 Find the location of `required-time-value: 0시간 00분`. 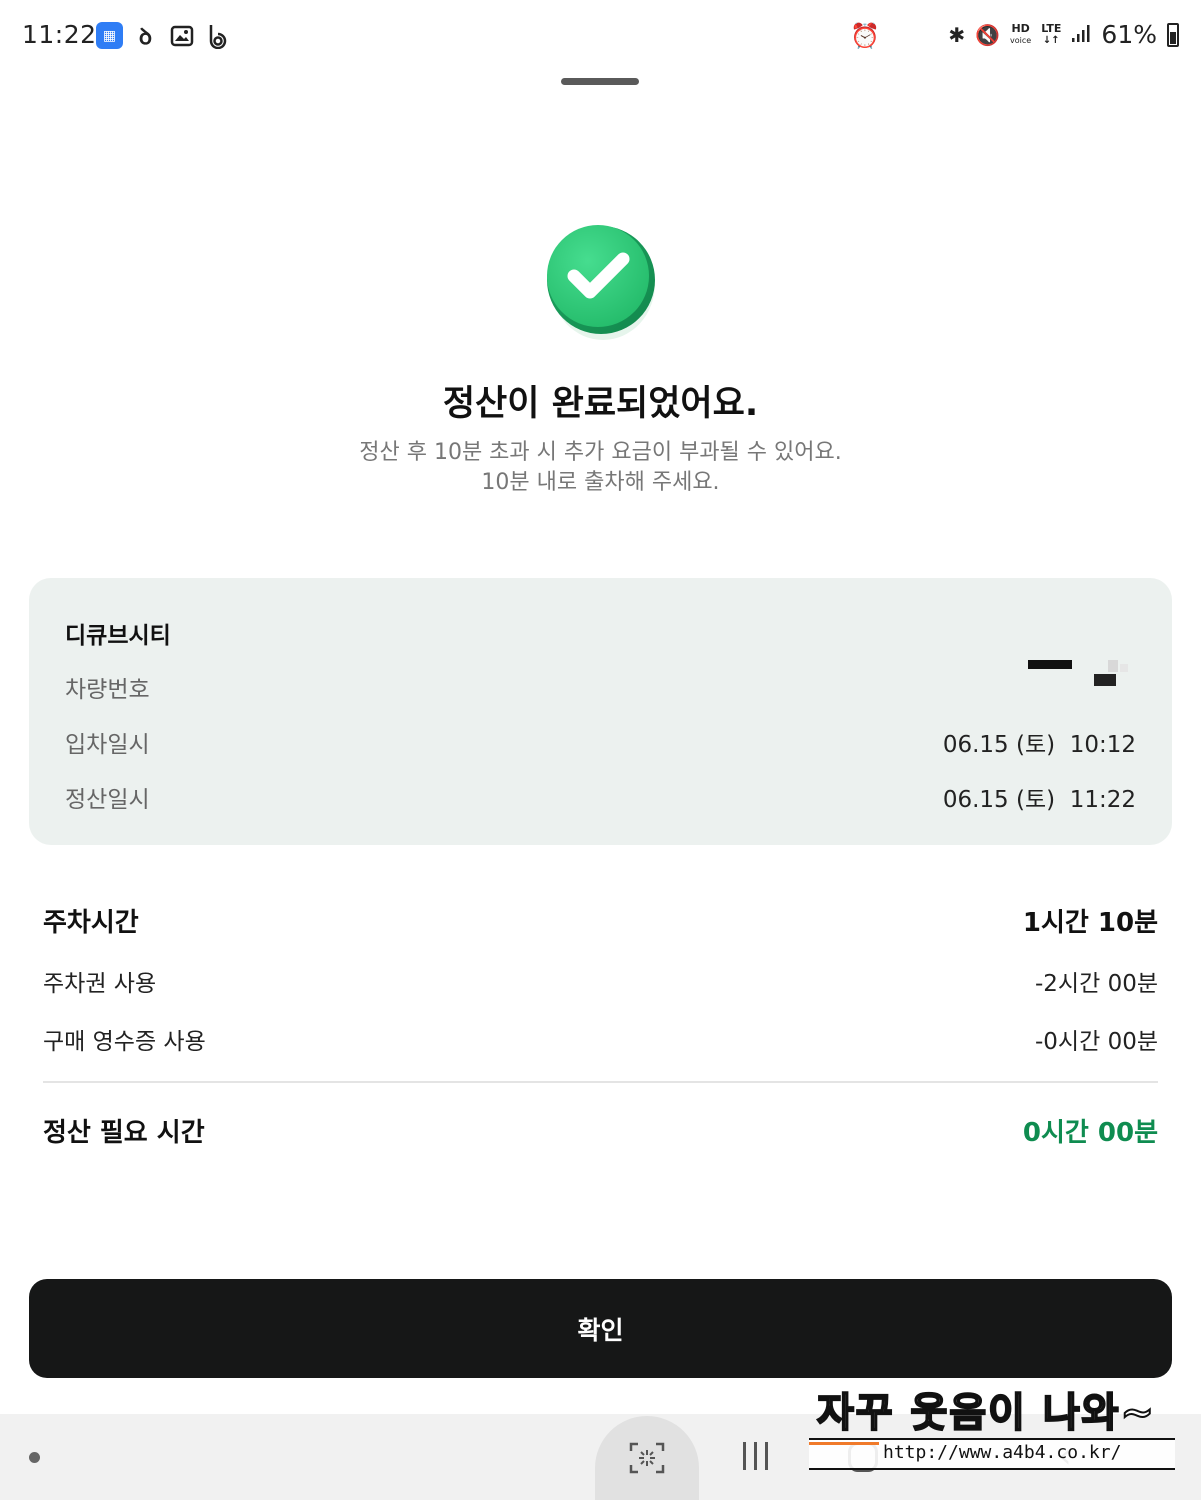

required-time-value: 0시간 00분 is located at coordinates (1090, 1133).